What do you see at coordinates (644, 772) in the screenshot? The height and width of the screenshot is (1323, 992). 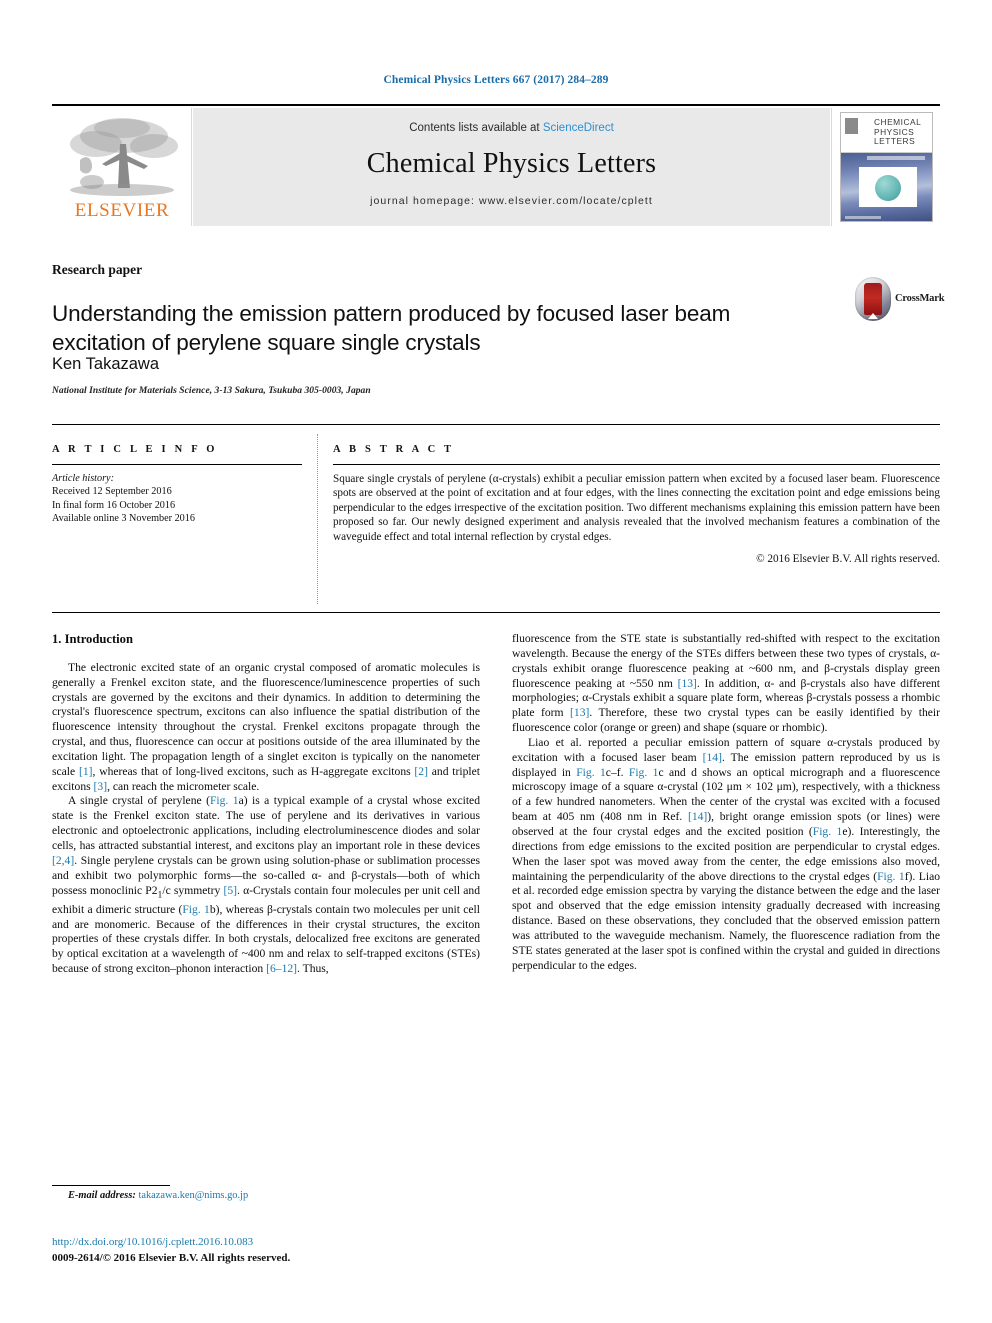 I see `figure-ref-1c: Fig. 1` at bounding box center [644, 772].